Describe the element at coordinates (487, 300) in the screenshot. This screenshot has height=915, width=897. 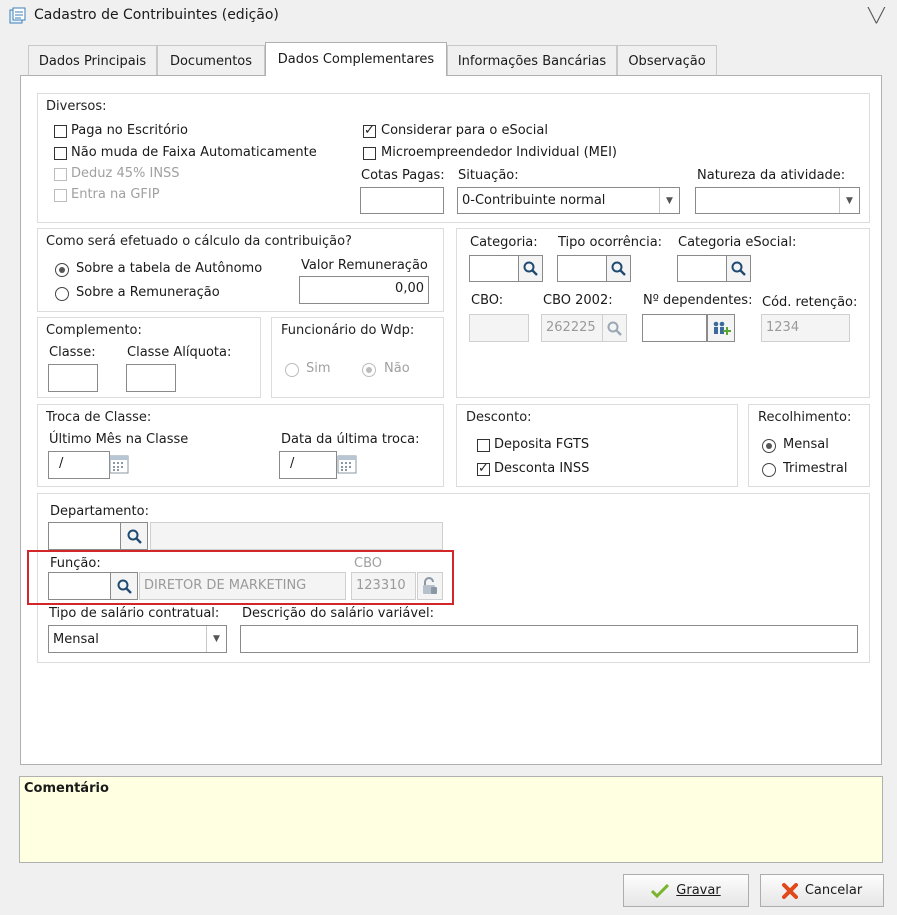
I see `cbo-label: CBO:` at that location.